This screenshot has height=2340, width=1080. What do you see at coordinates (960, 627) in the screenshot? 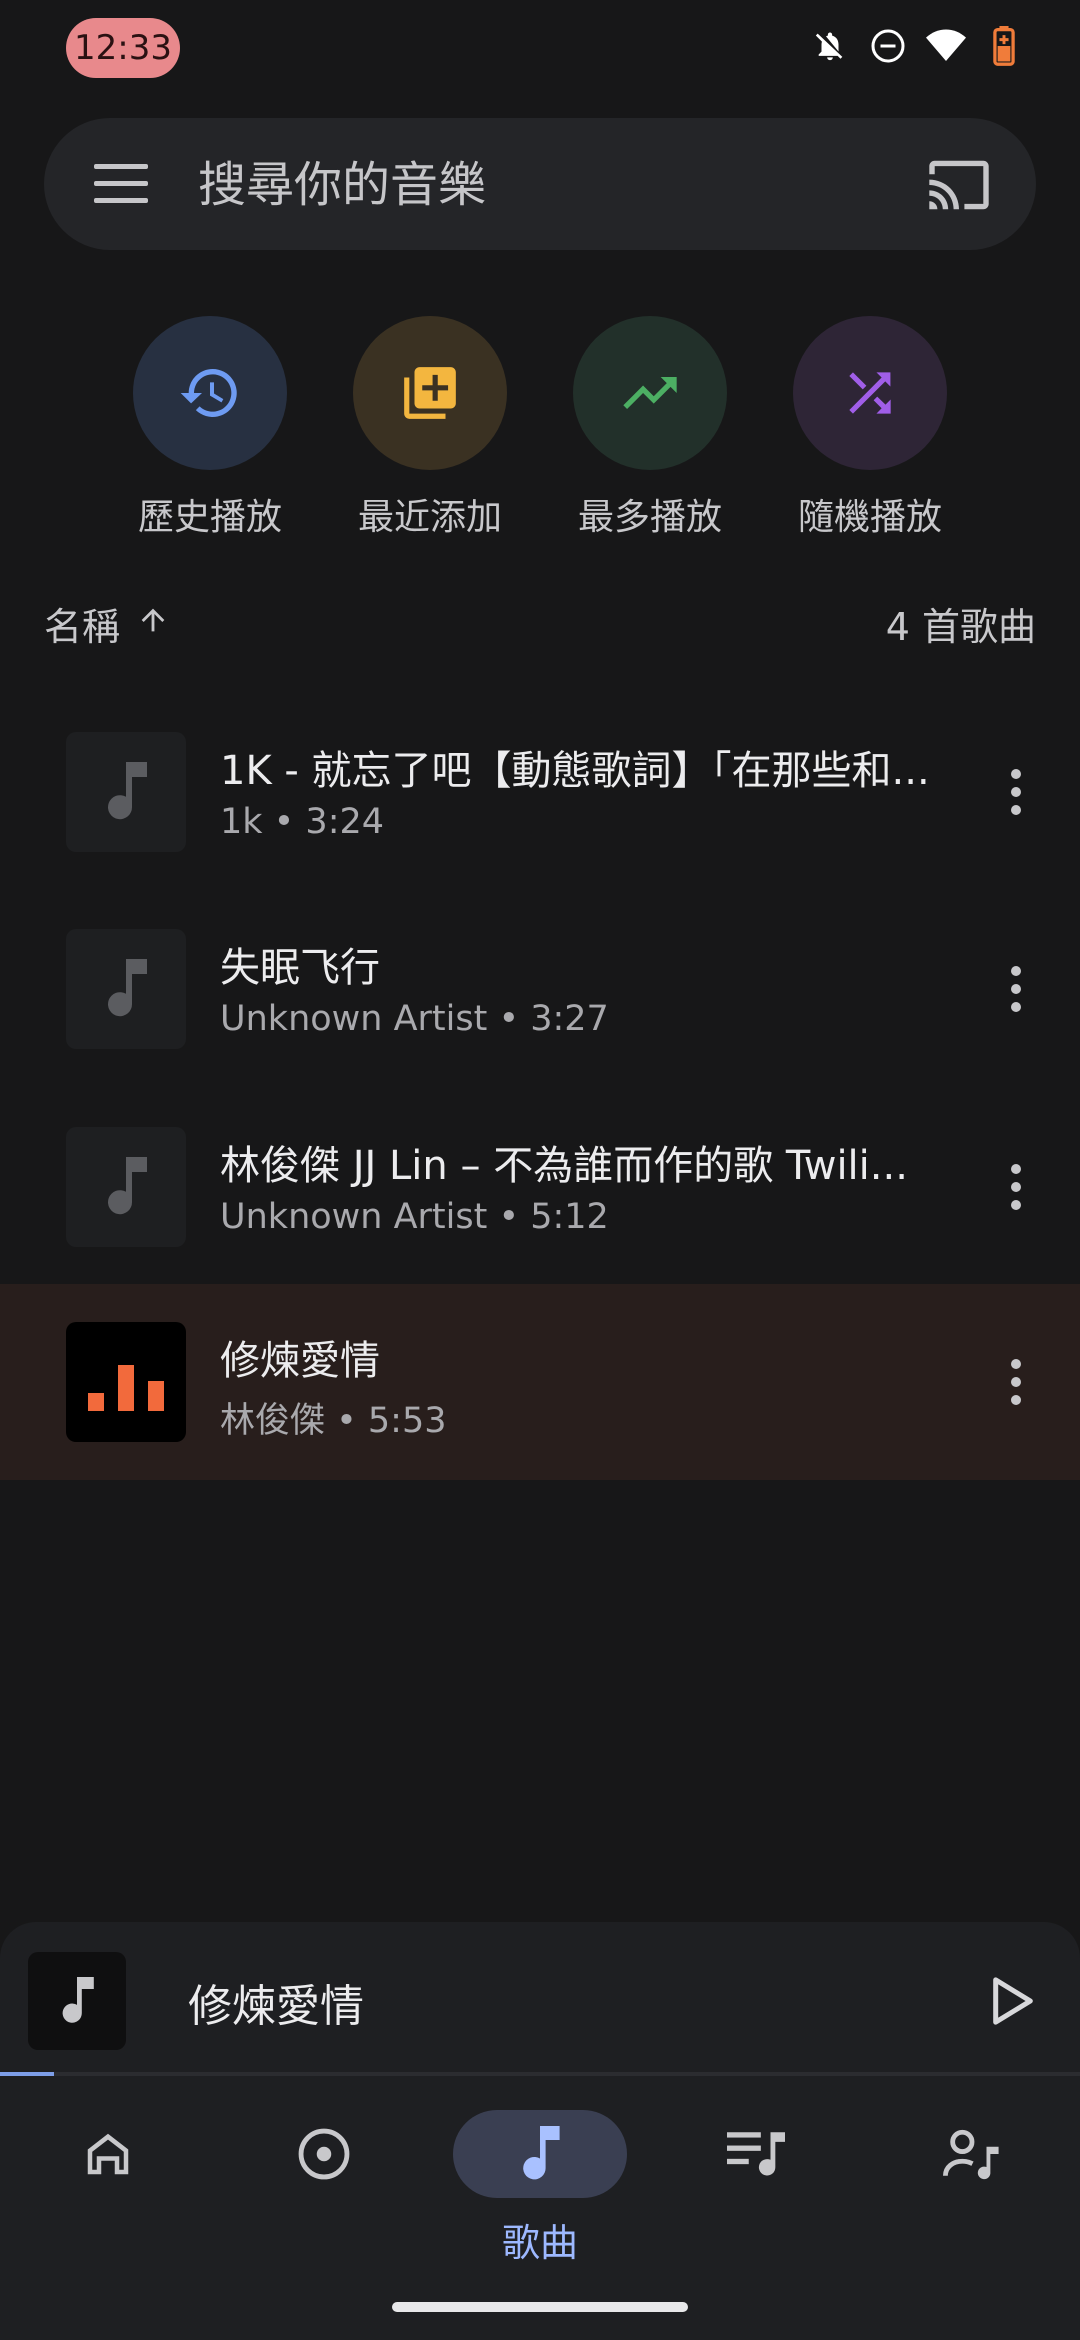
I see `song-count: 4 首歌曲` at bounding box center [960, 627].